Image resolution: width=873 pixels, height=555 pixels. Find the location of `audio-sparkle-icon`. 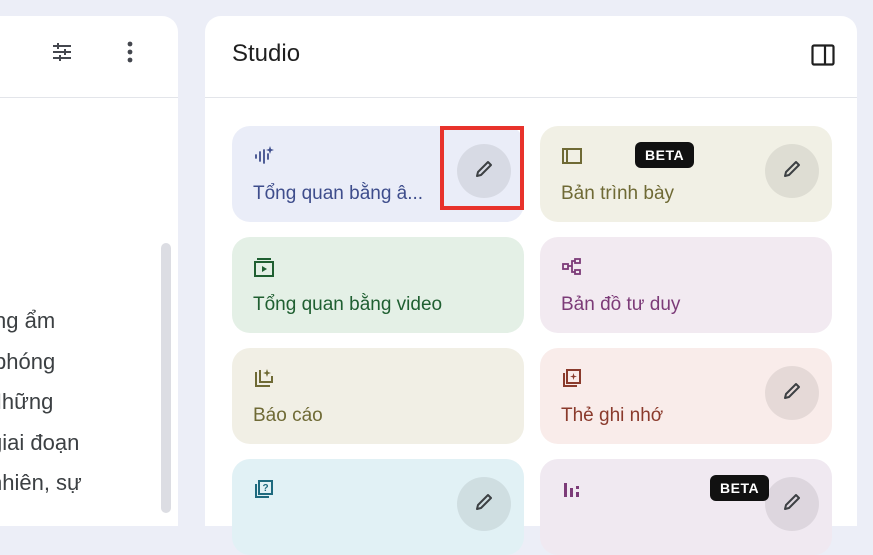

audio-sparkle-icon is located at coordinates (264, 156).